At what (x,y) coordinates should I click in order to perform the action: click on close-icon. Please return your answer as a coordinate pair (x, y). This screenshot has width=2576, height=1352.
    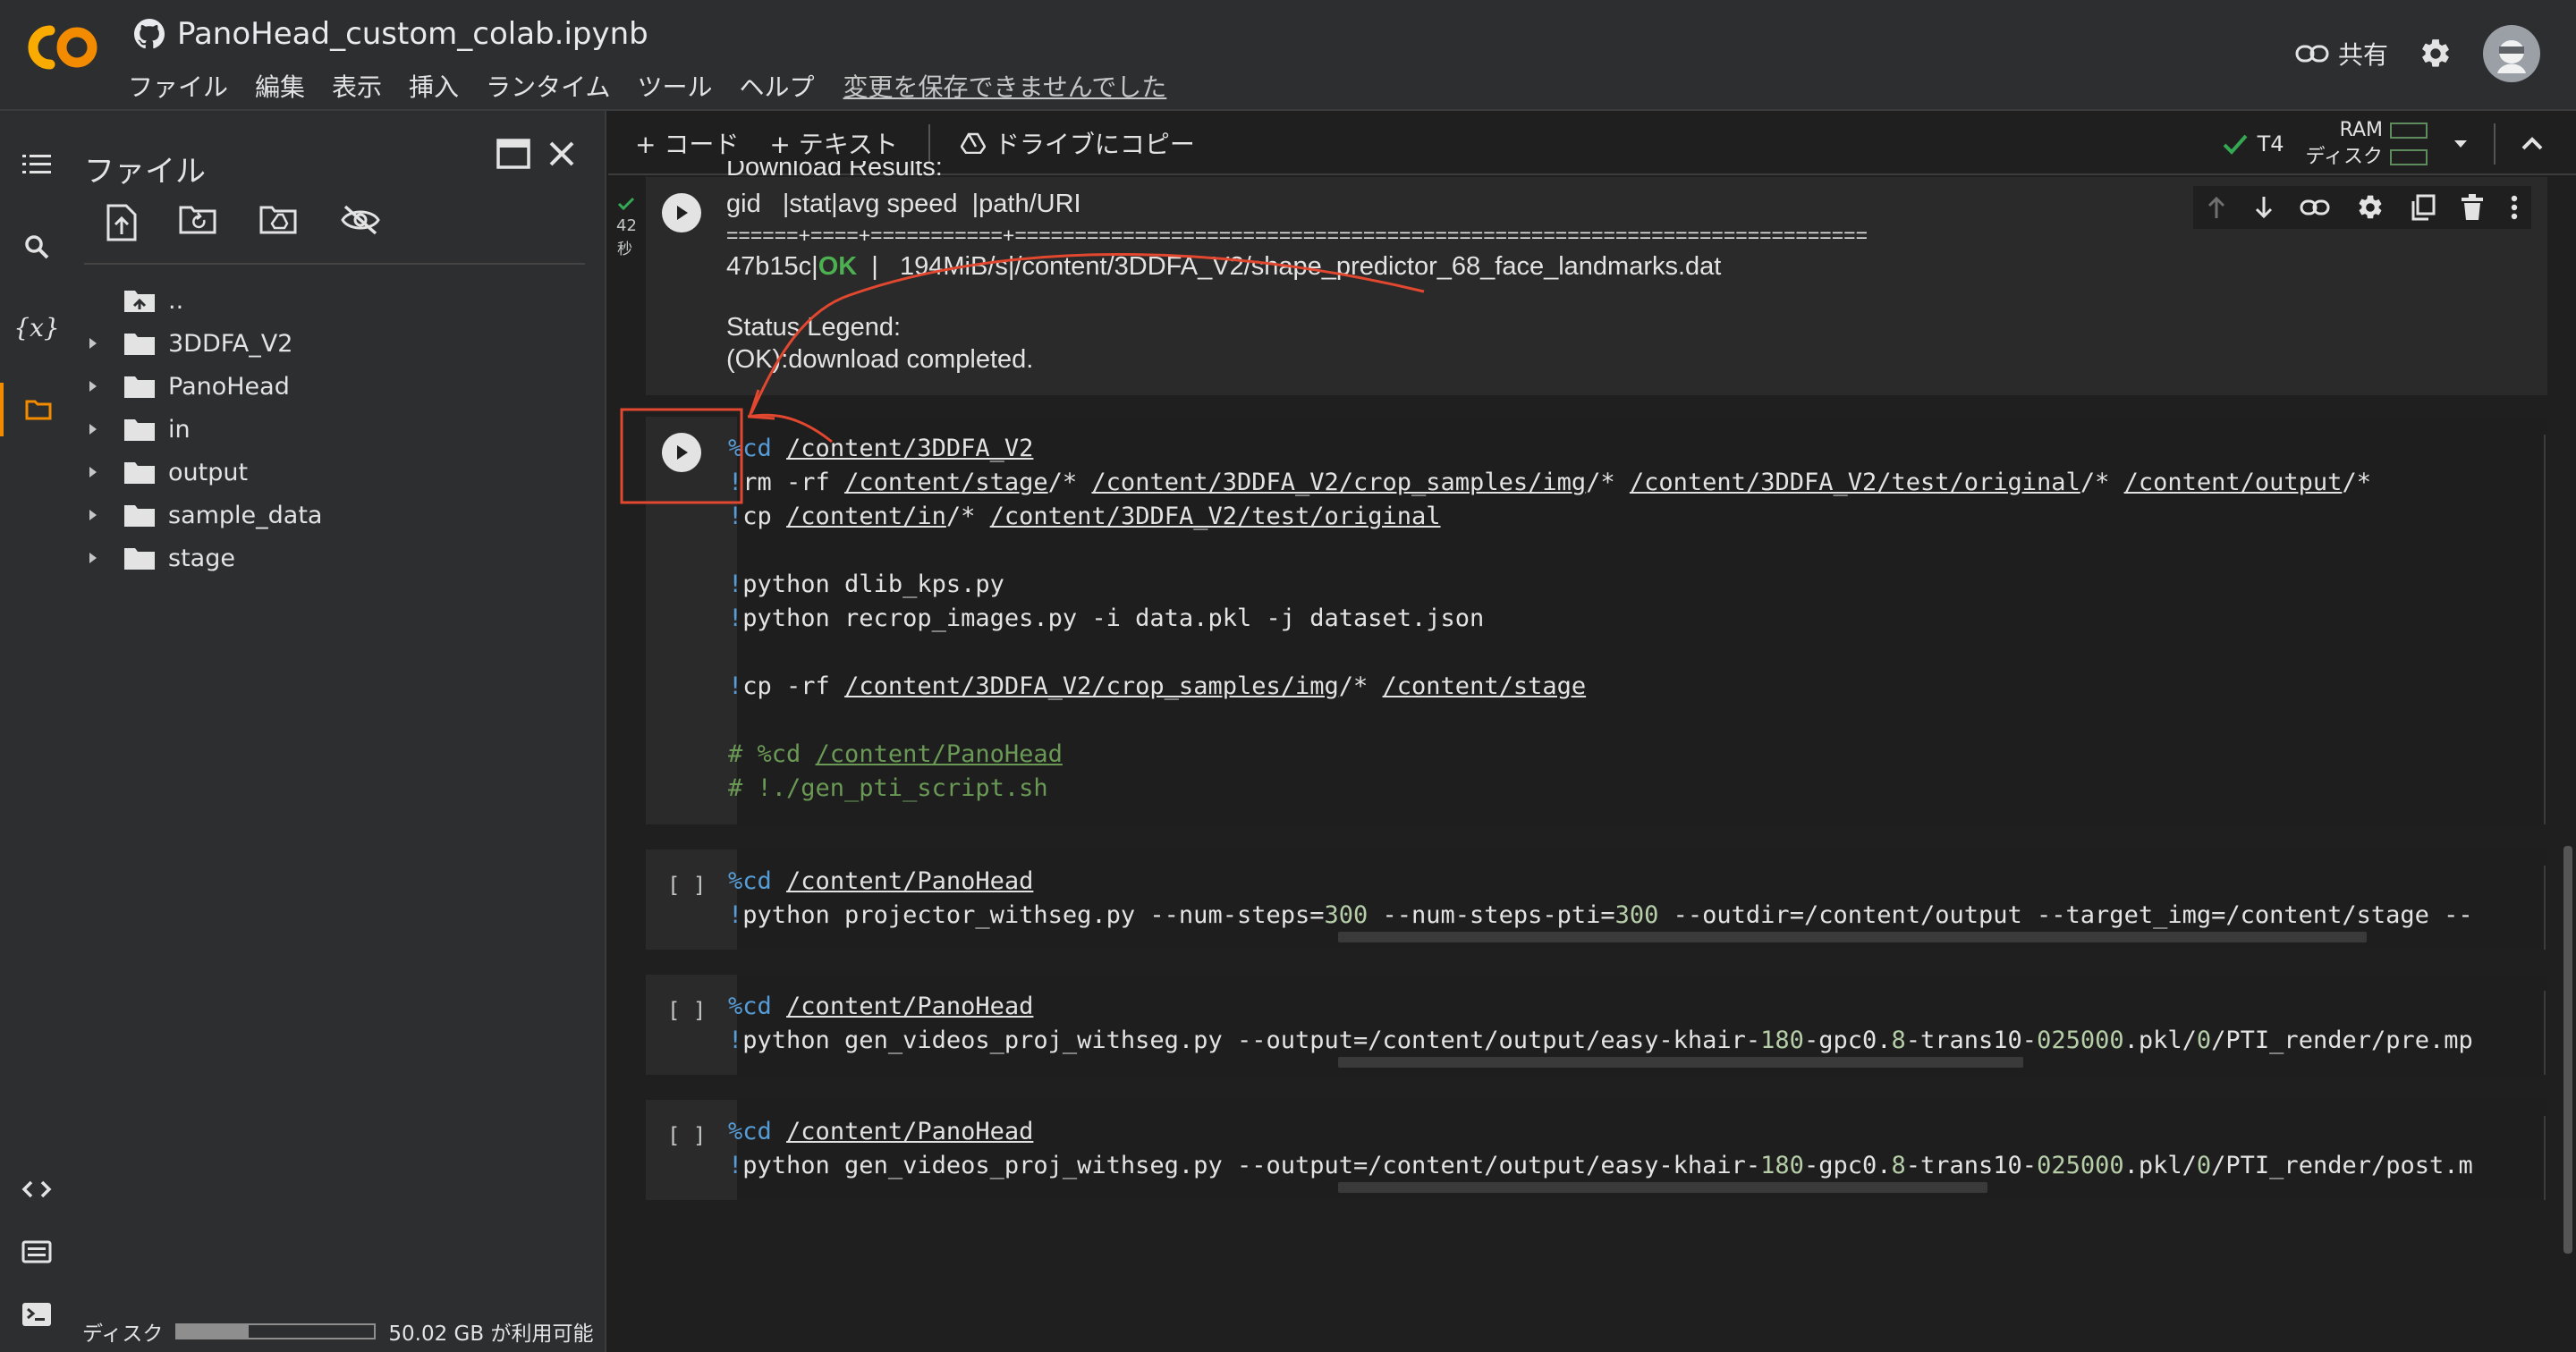
    Looking at the image, I should click on (562, 154).